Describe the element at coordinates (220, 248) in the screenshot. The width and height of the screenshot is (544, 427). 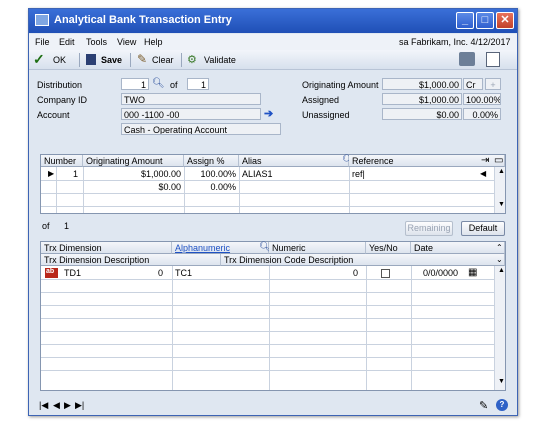
I see `column-alphanumeric: Alphanumeric` at that location.